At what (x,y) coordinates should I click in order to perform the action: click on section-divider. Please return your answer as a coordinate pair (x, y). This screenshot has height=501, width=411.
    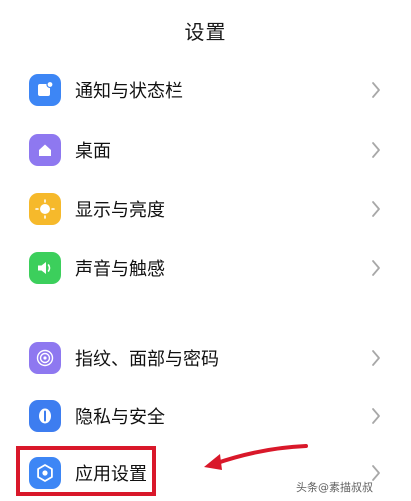
    Looking at the image, I should click on (205, 316).